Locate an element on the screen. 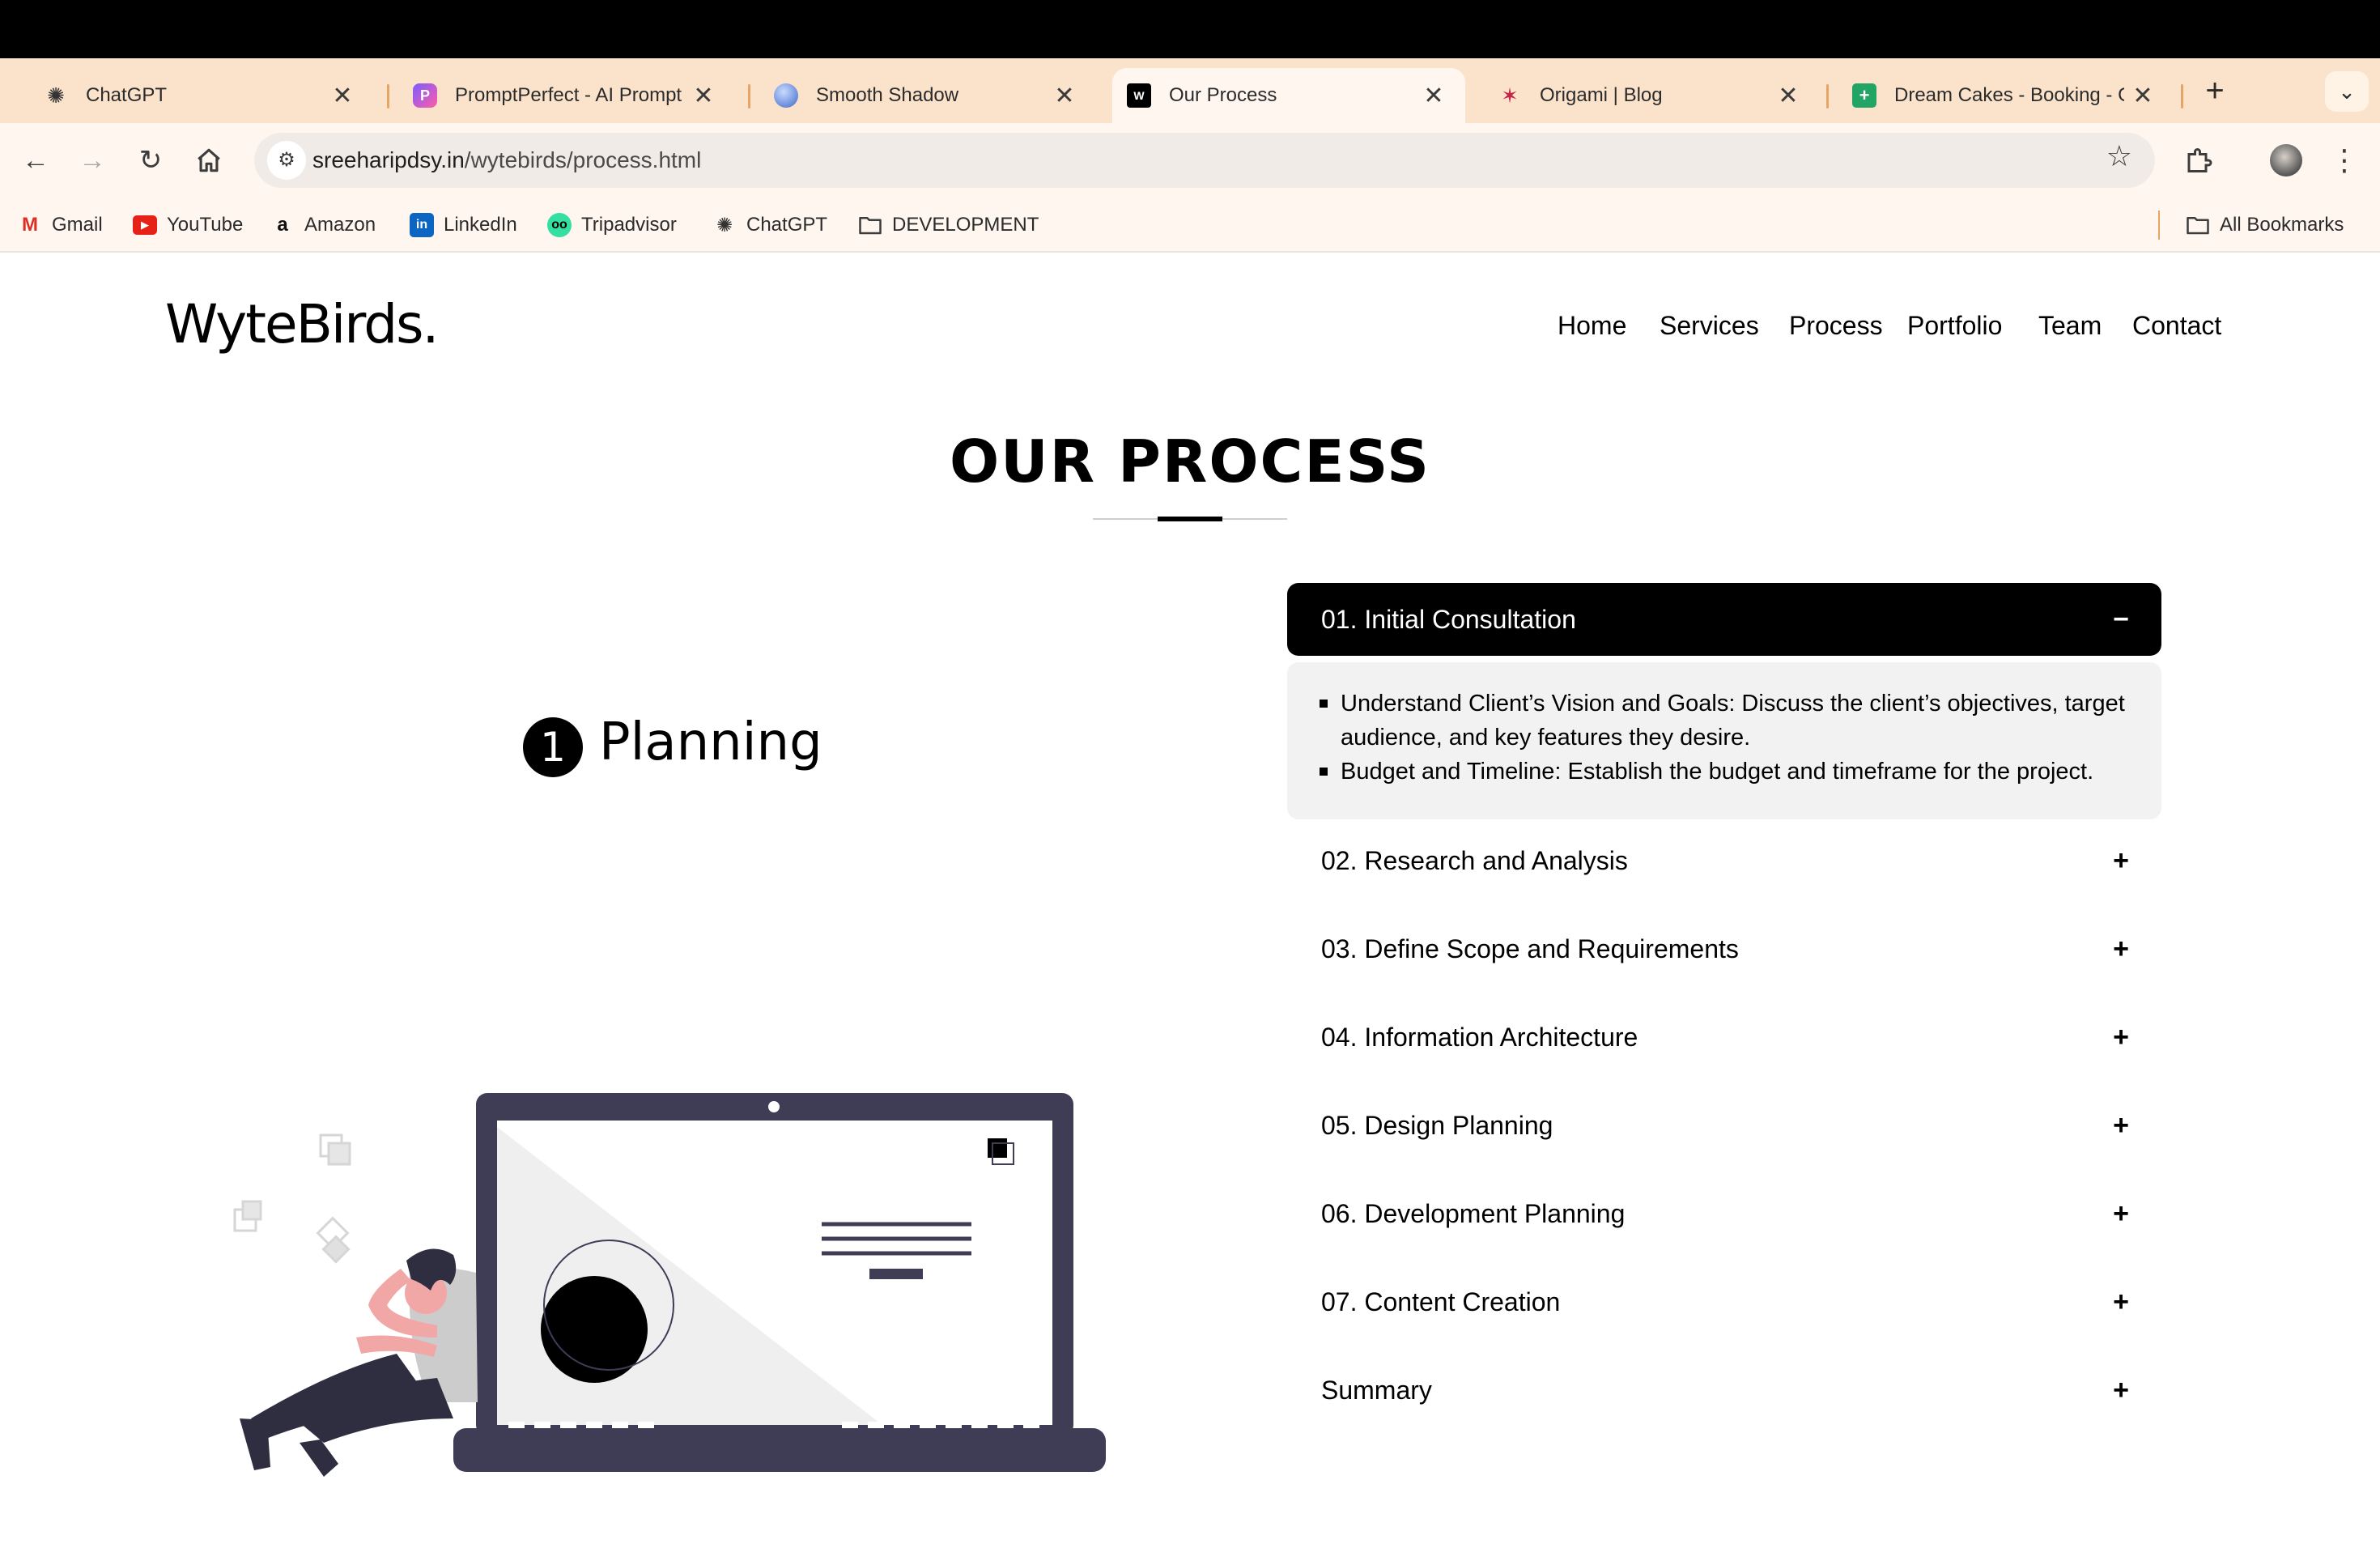  accordion-label: 01. Initial Consultation is located at coordinates (1449, 619).